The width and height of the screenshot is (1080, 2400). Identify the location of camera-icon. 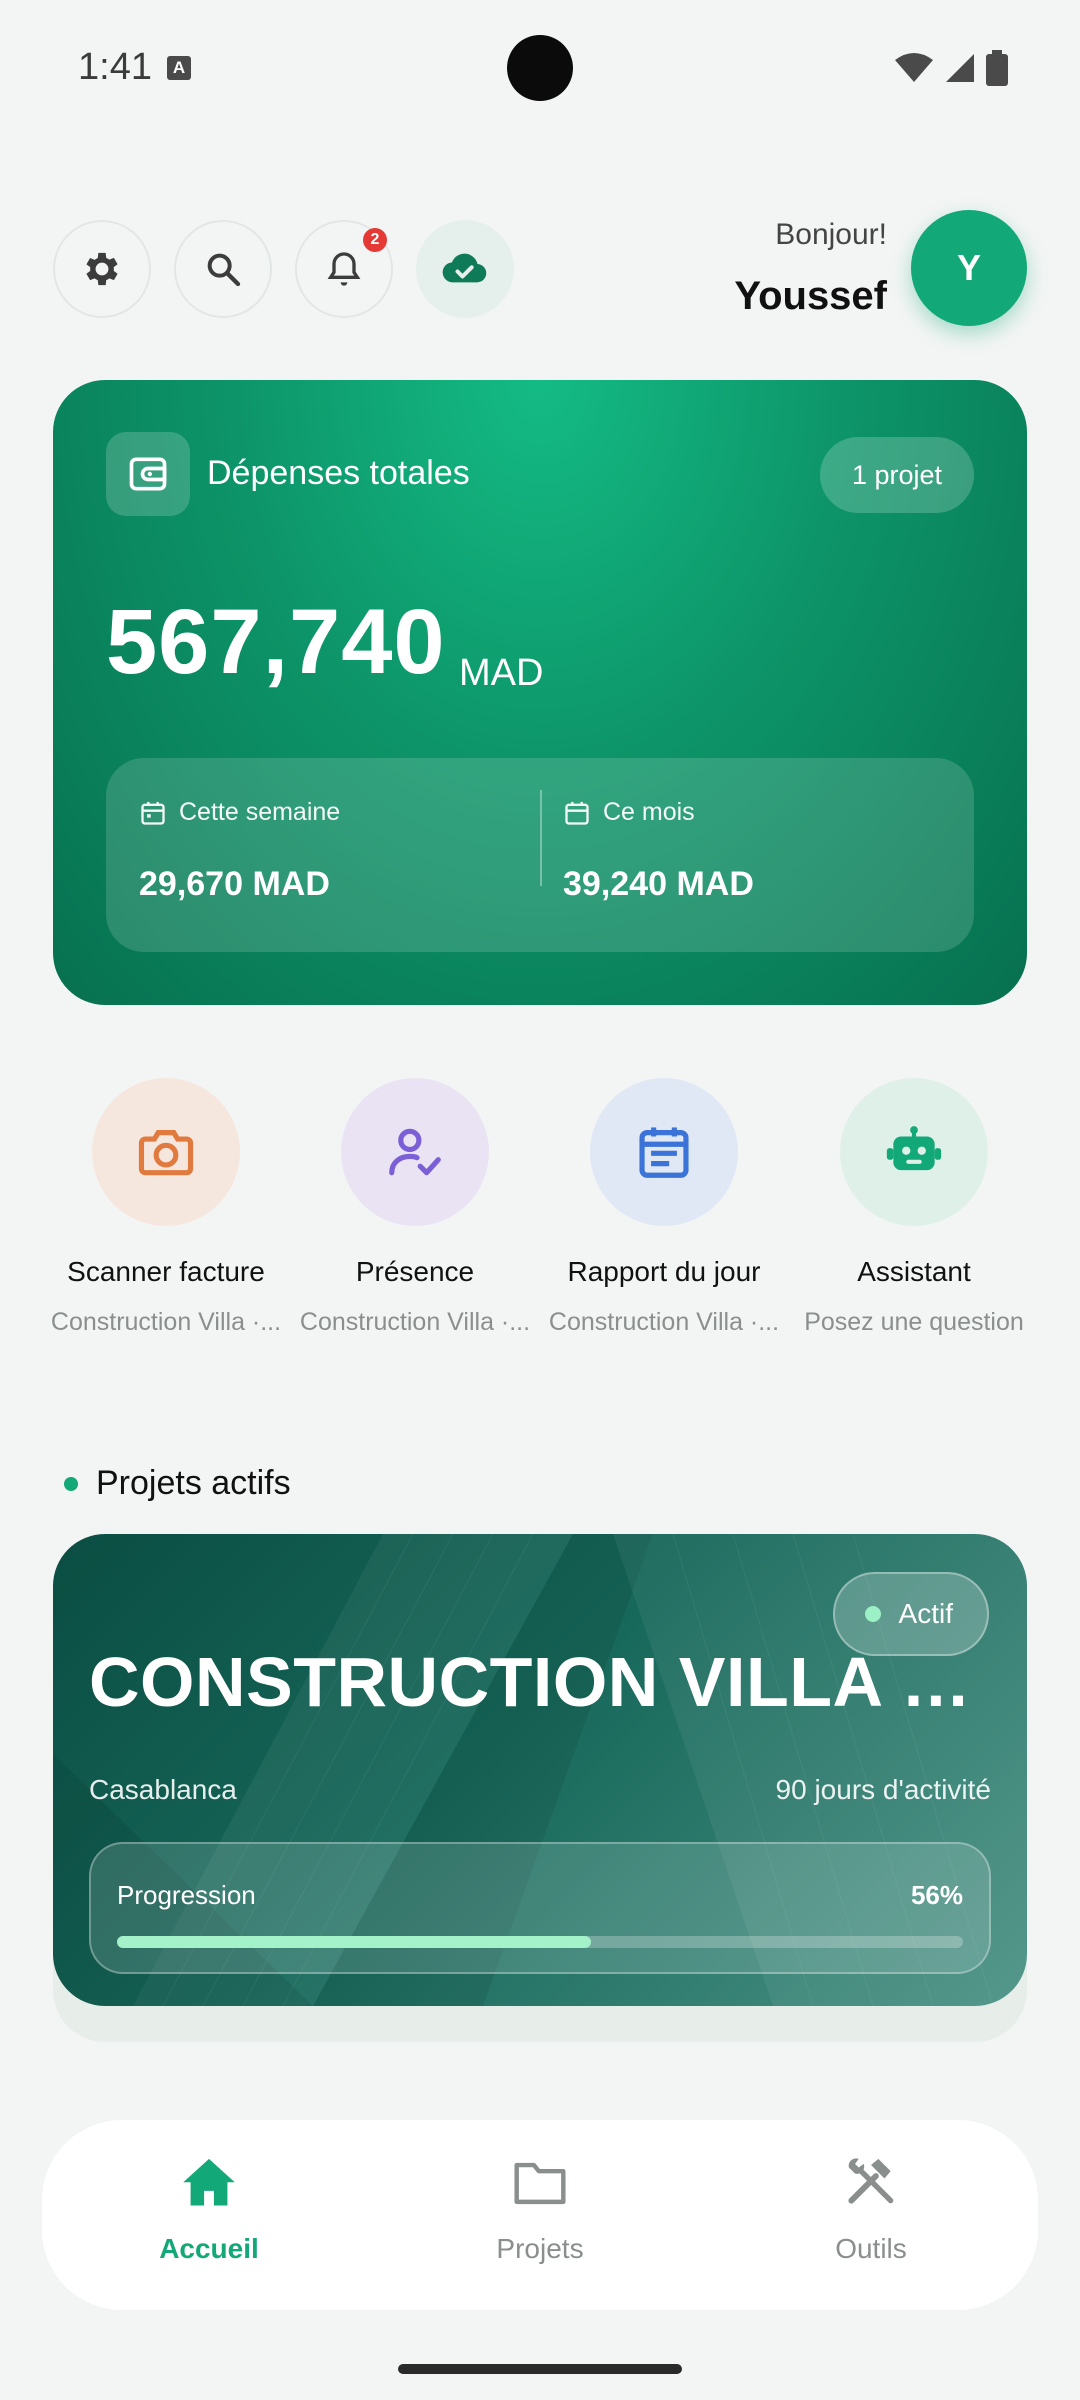
(166, 1153).